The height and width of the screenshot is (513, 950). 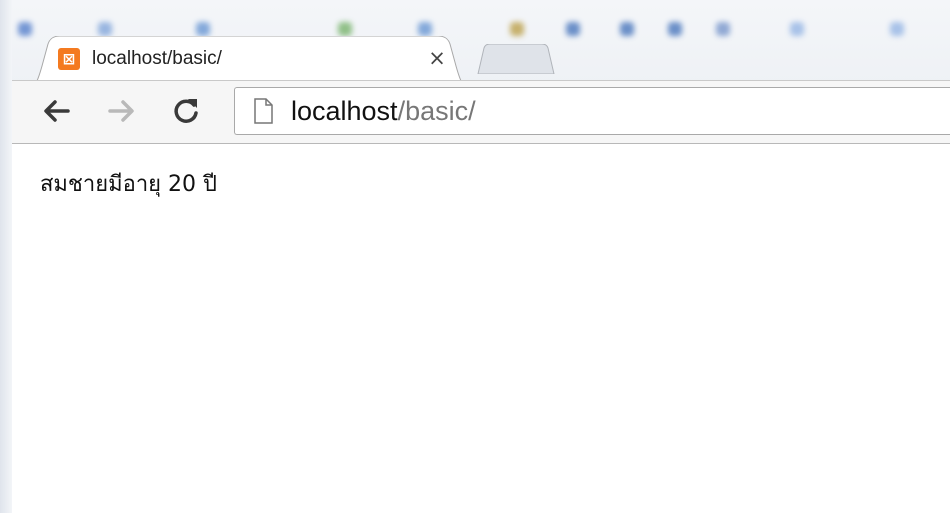 I want to click on xampp-favicon-icon: ⊠, so click(x=69, y=59).